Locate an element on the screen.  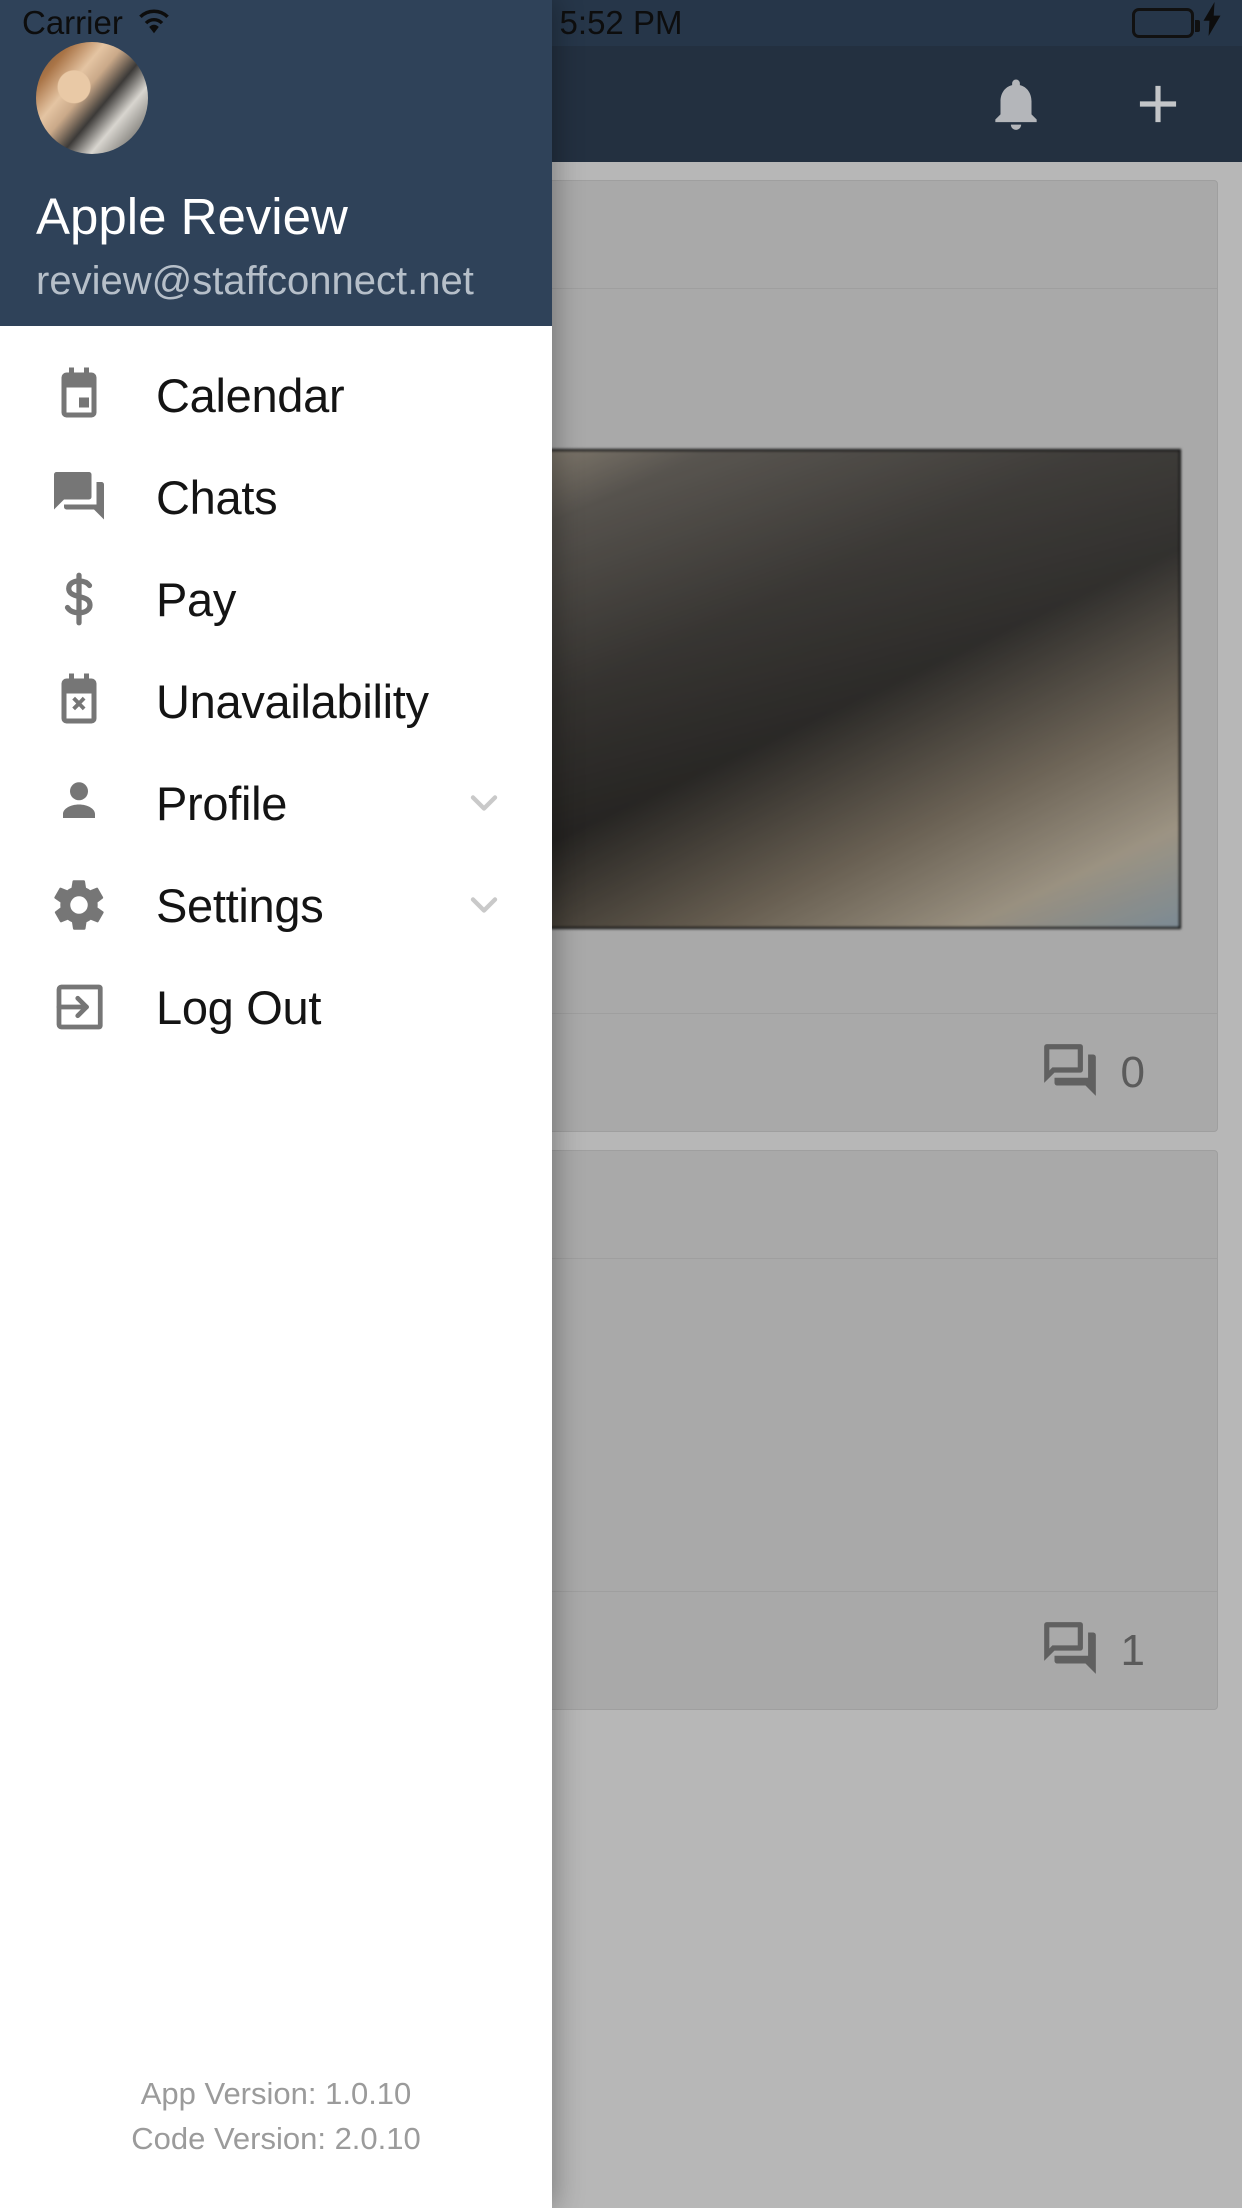
code-version-label: Code Version: 2.0.10 is located at coordinates (276, 2139).